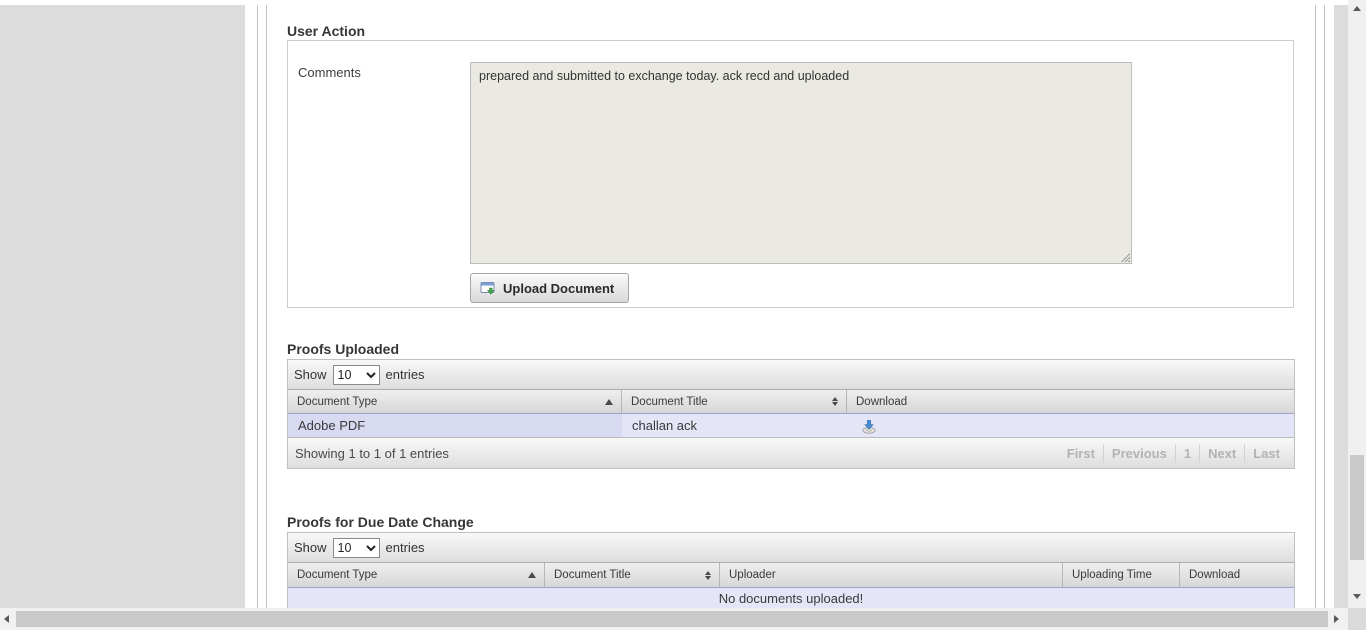  I want to click on scroll-right-icon, so click(1336, 619).